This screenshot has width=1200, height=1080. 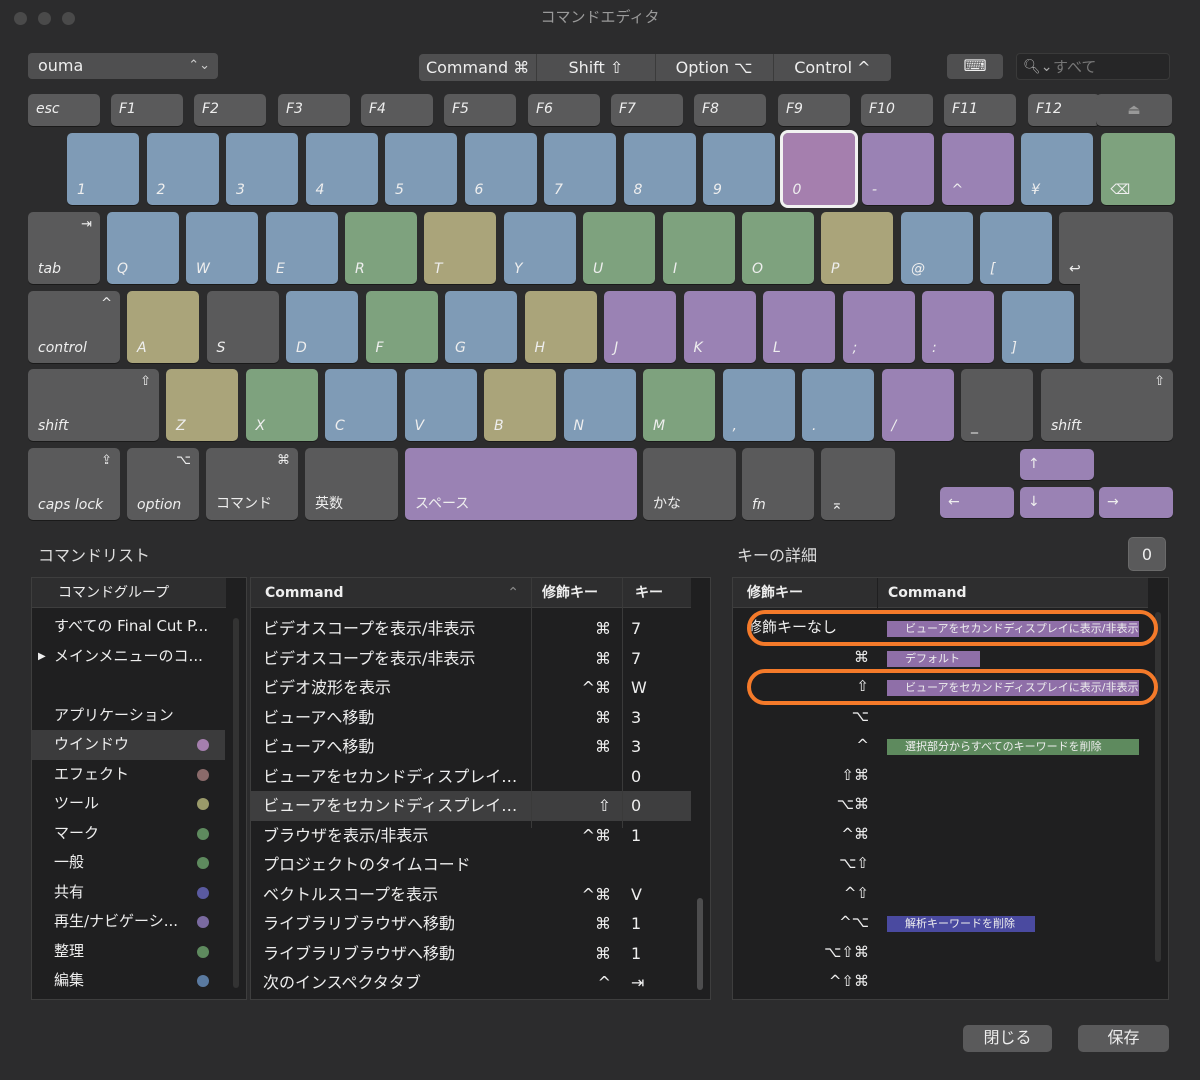 What do you see at coordinates (440, 405) in the screenshot?
I see `key-V: V` at bounding box center [440, 405].